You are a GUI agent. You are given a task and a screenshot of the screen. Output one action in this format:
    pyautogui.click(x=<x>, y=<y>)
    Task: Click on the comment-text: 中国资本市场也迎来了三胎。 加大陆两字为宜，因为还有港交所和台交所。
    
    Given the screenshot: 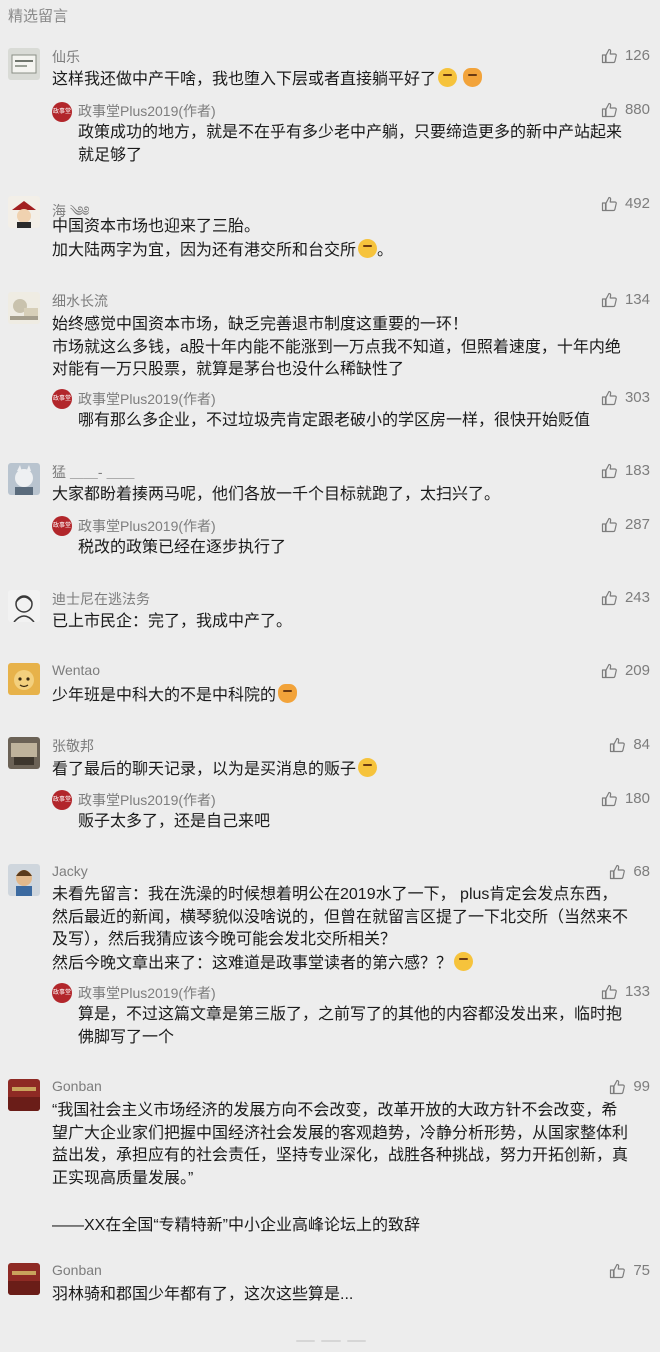 What is the action you would take?
    pyautogui.click(x=350, y=239)
    